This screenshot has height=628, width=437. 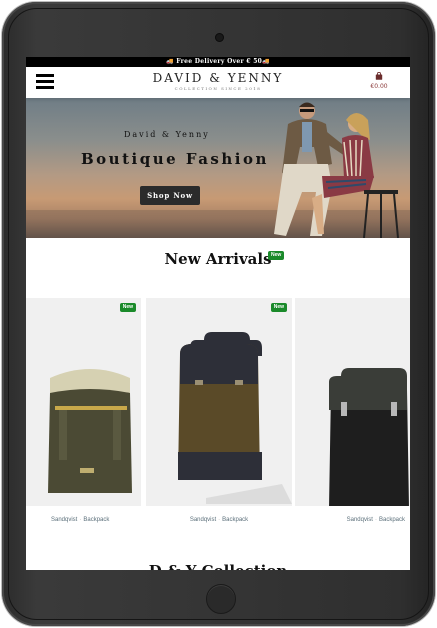 I want to click on product-card: Sandqvist · Backpack, so click(x=352, y=410).